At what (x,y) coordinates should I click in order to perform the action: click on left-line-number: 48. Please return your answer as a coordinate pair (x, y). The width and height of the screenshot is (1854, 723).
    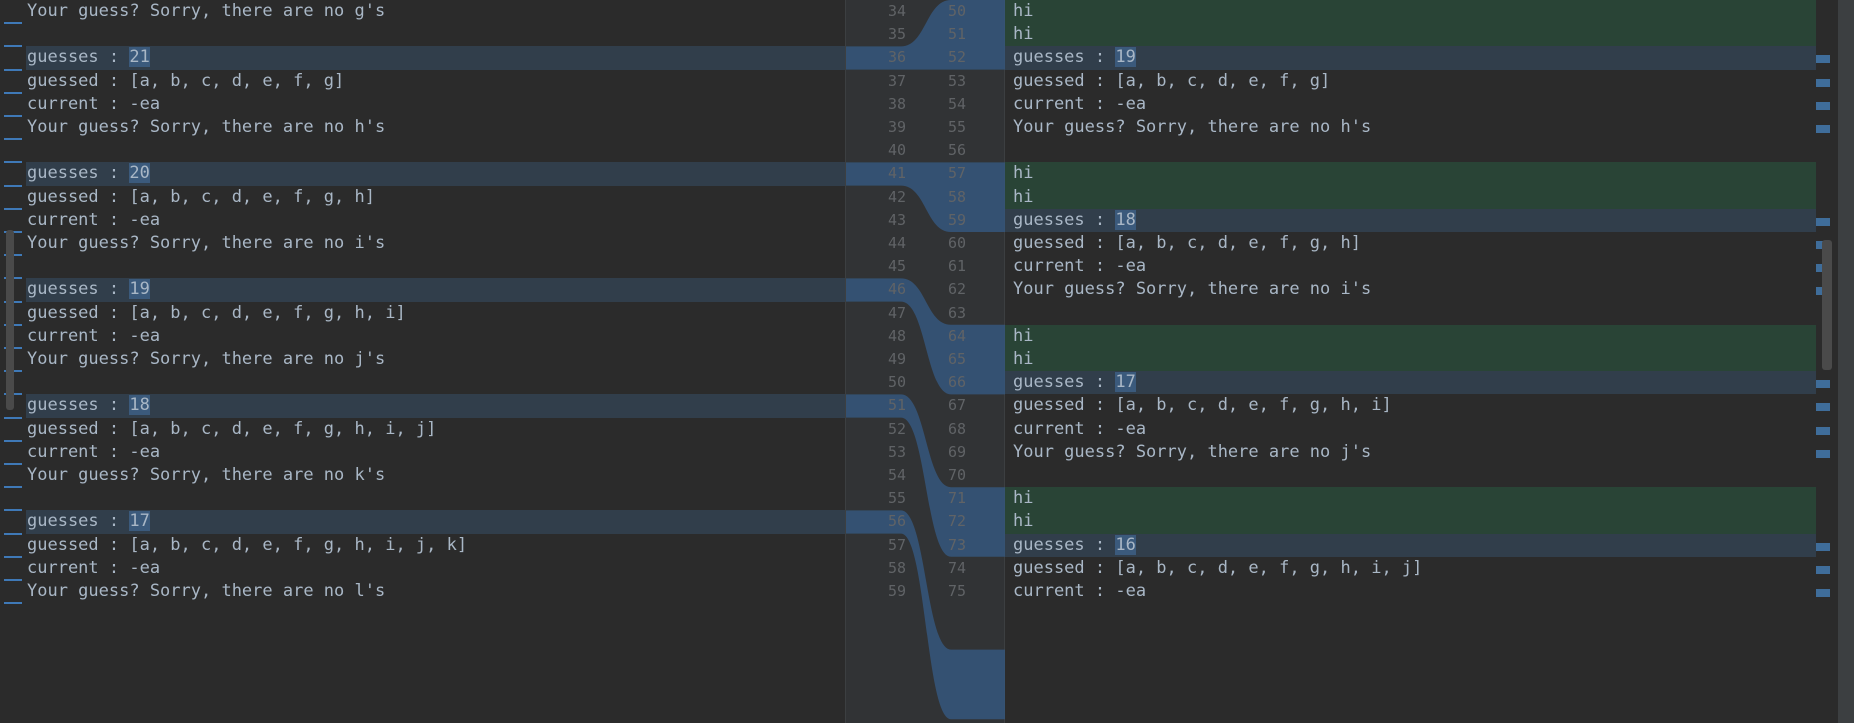
    Looking at the image, I should click on (896, 335).